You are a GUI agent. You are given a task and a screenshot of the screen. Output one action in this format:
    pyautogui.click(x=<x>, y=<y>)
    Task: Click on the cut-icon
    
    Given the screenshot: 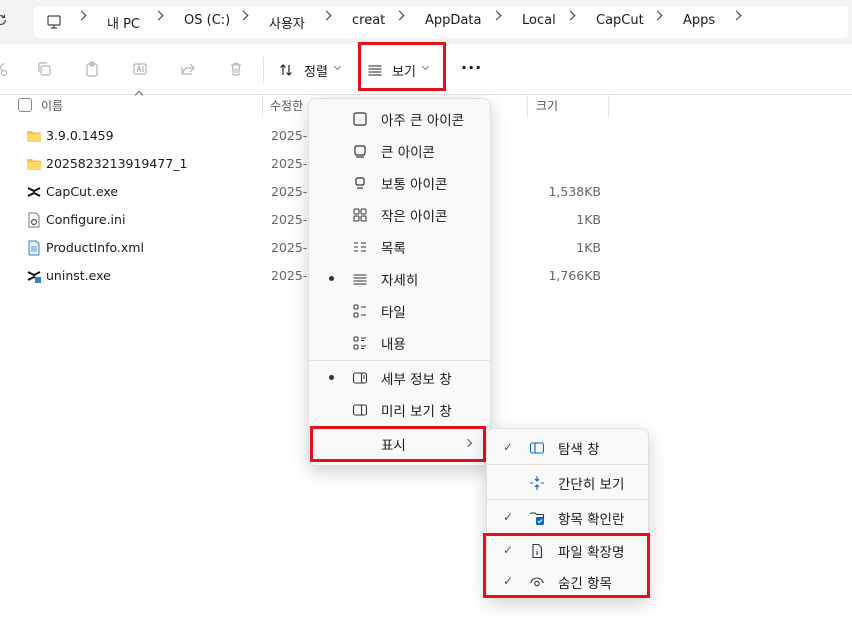 What is the action you would take?
    pyautogui.click(x=4, y=69)
    